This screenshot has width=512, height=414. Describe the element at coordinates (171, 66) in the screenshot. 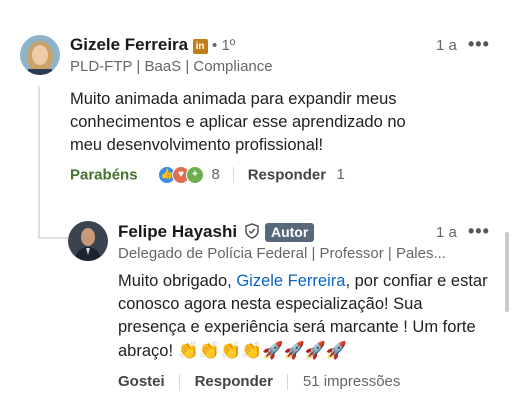

I see `comment-author-headline: PLD-FTP | BaaS | Compliance` at that location.